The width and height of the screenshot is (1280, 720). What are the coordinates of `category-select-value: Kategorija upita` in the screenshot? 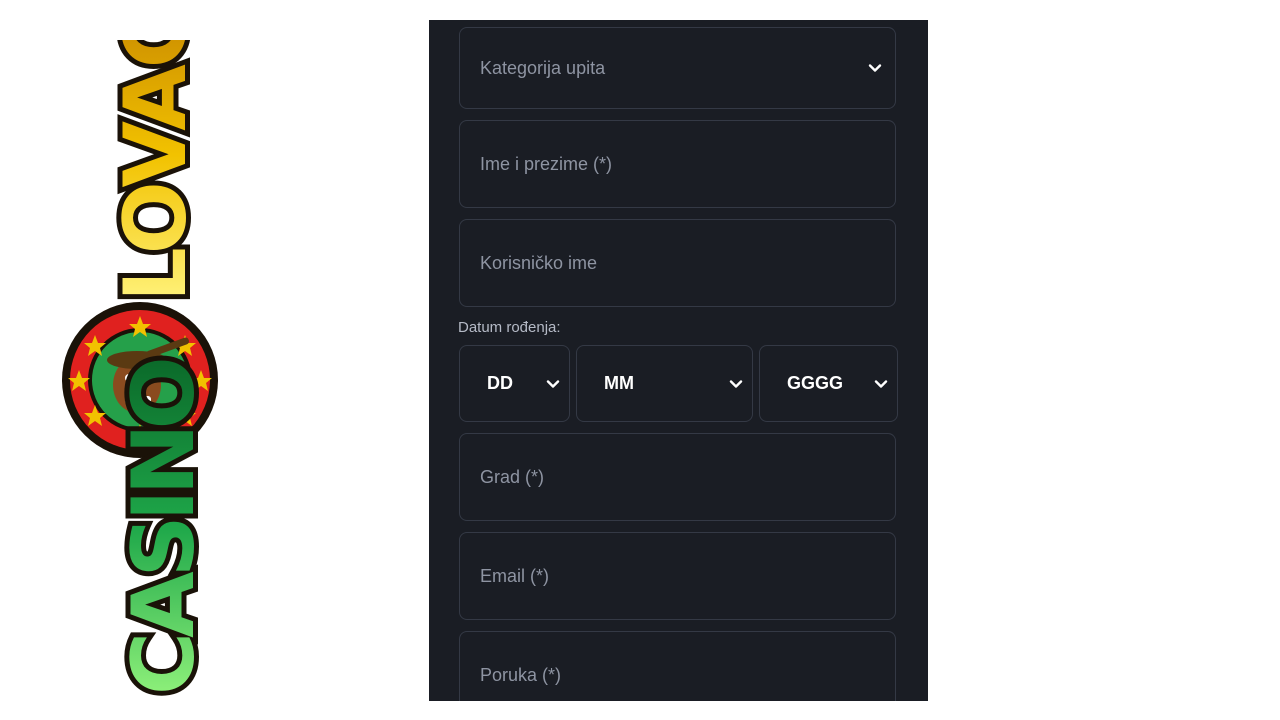 It's located at (543, 67).